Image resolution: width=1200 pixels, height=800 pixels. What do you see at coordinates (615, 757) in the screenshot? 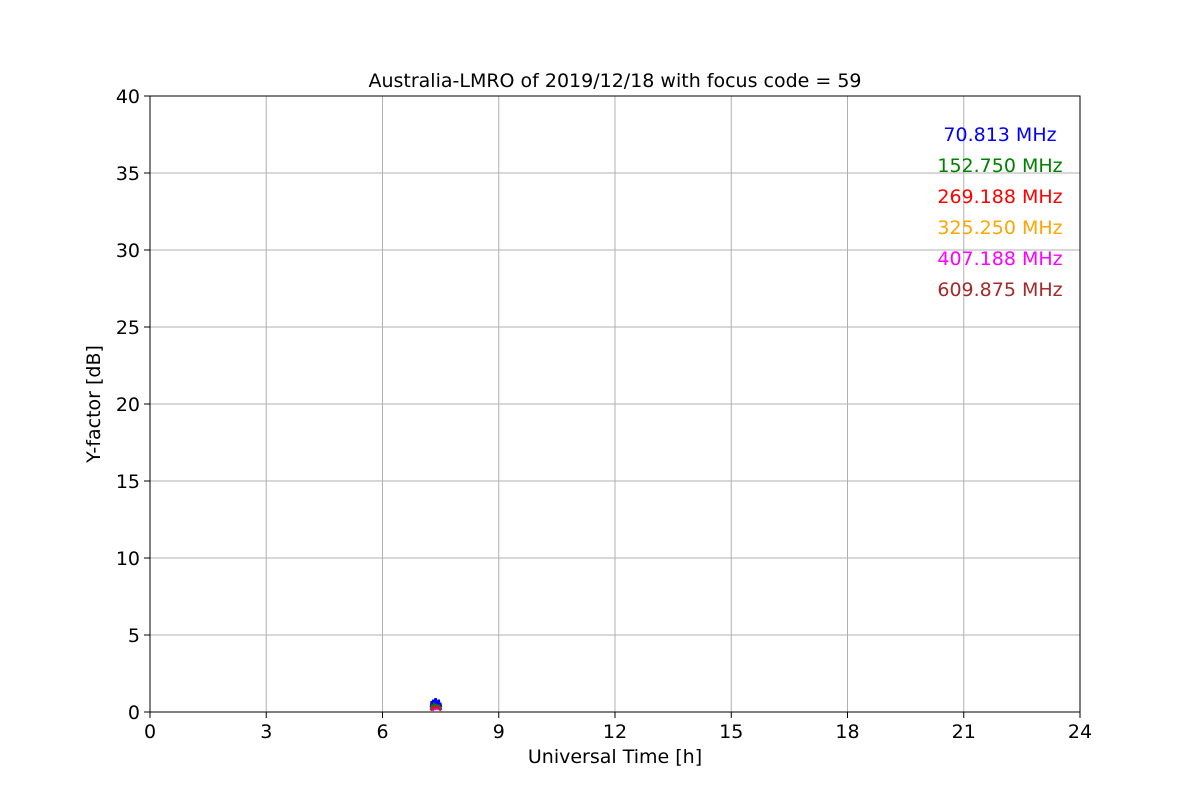
I see `x-axis-label: Universal Time [h]` at bounding box center [615, 757].